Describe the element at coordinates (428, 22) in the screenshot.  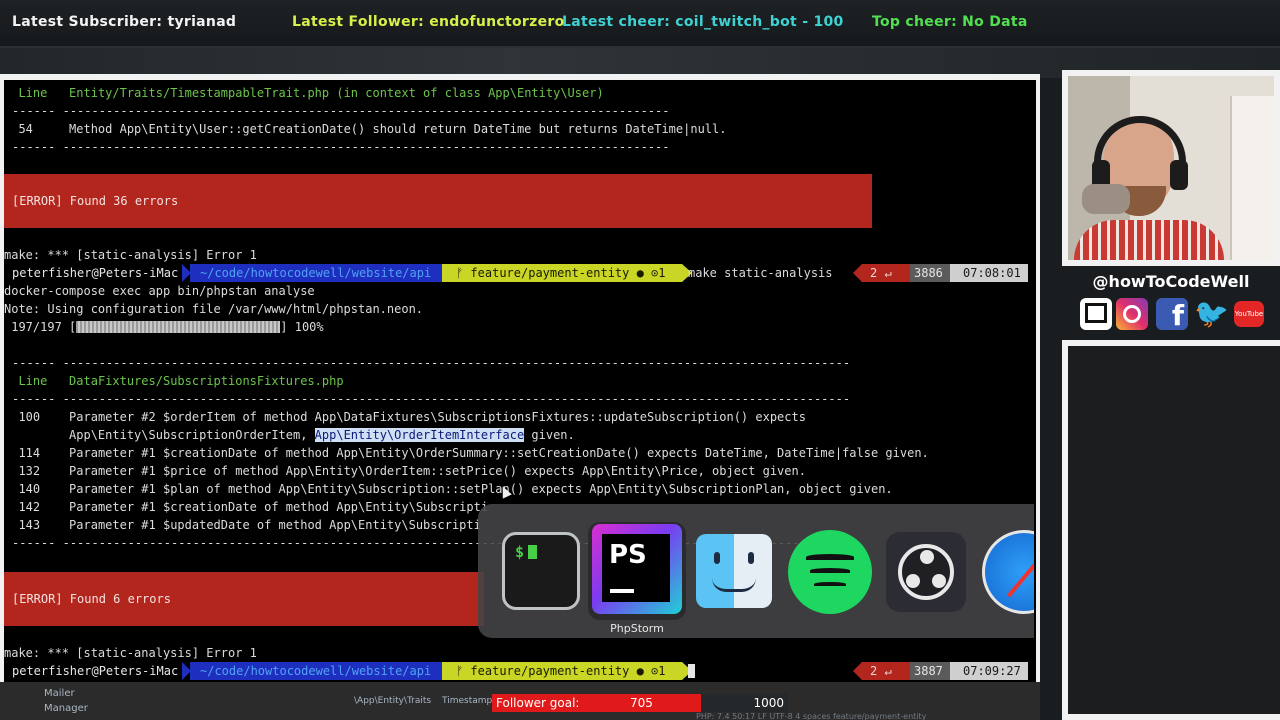
I see `latest-follower: Latest Follower: endofunctorzero` at that location.